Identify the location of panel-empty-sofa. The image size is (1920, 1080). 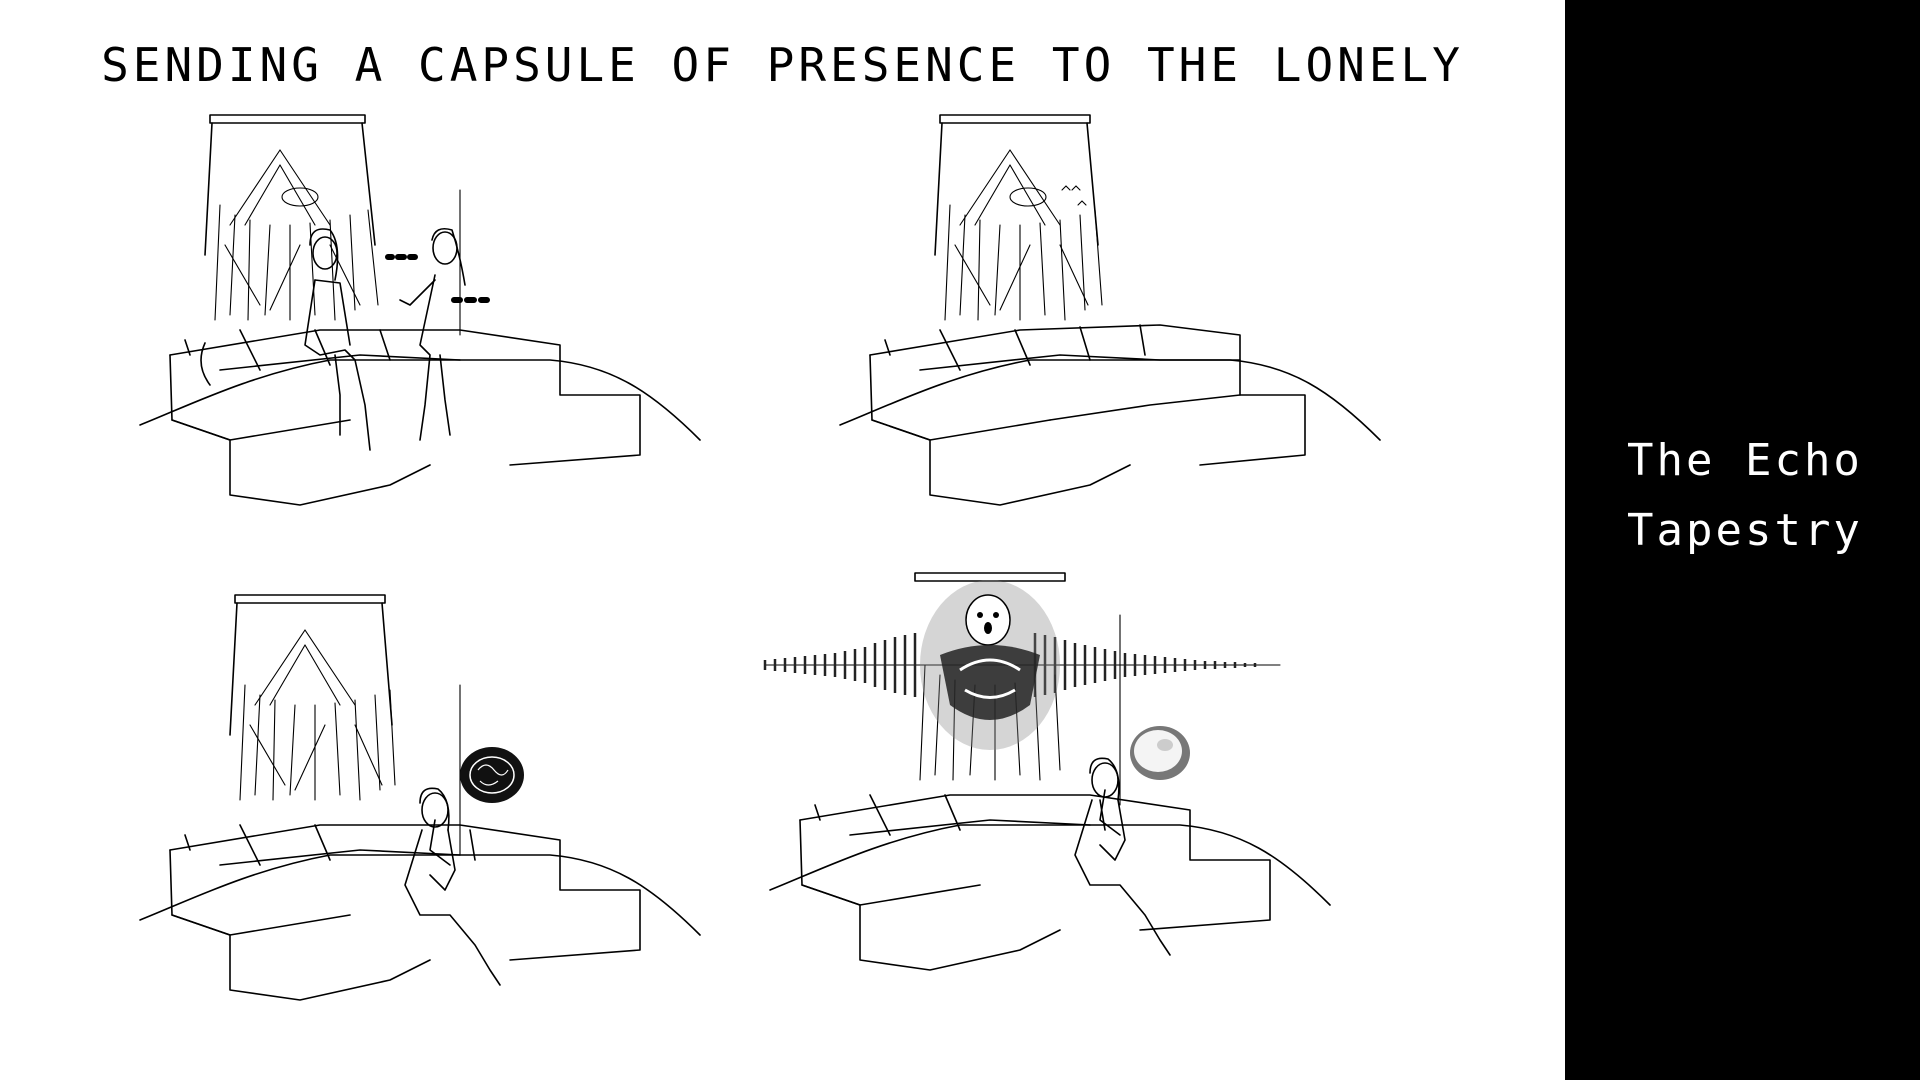
(1110, 310).